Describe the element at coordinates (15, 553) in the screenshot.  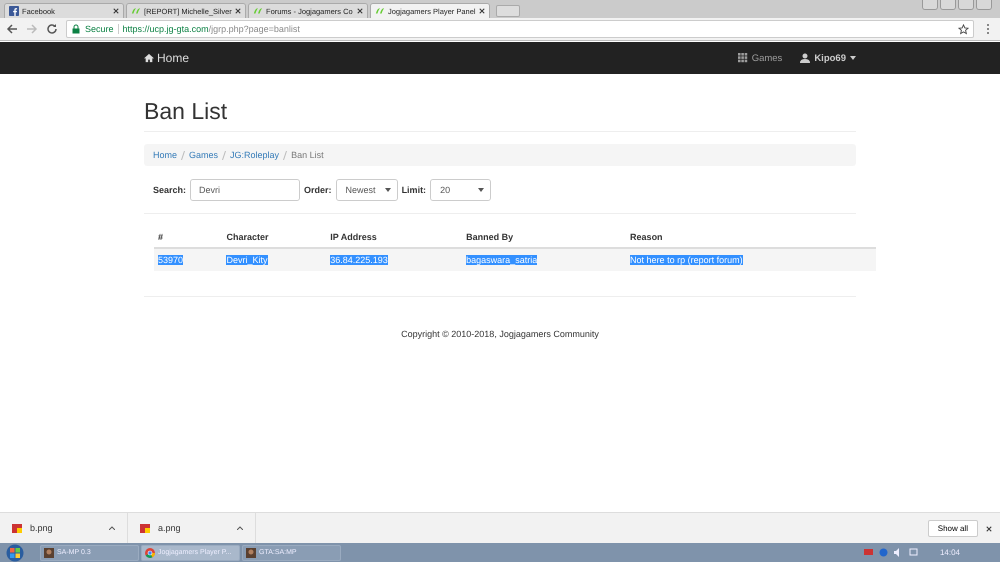
I see `start-button` at that location.